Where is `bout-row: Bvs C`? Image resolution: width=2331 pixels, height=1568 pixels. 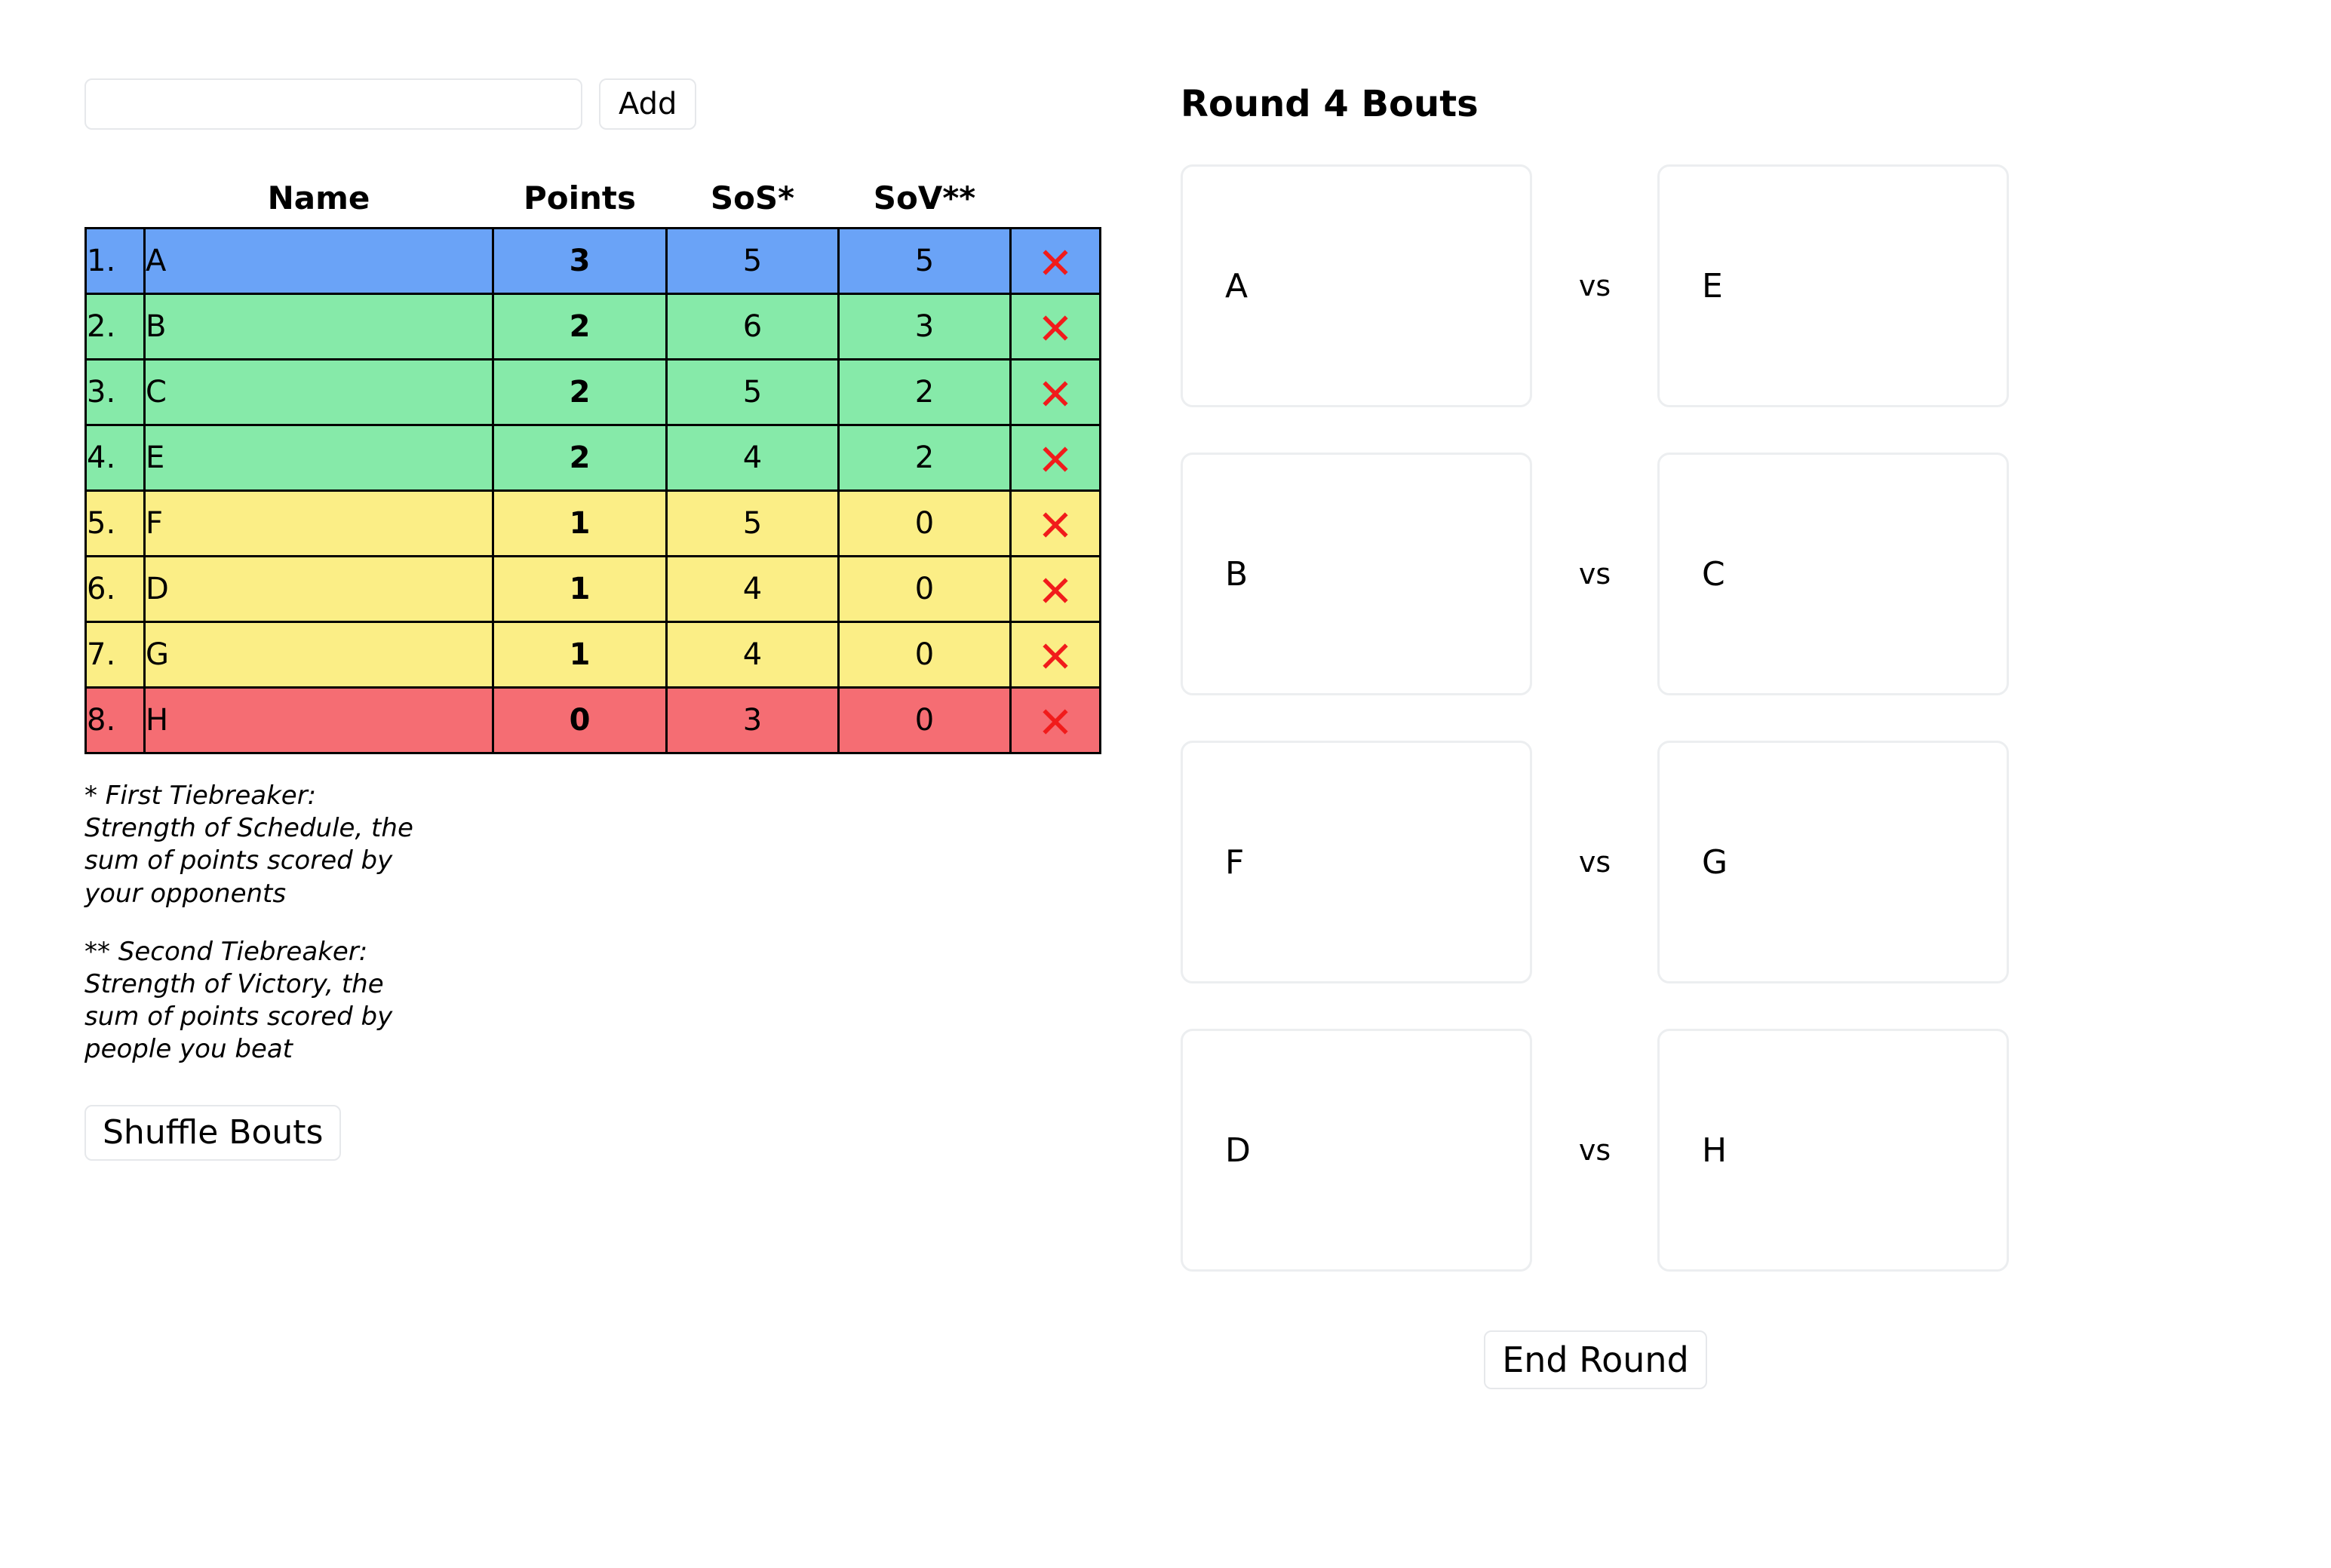 bout-row: Bvs C is located at coordinates (1731, 574).